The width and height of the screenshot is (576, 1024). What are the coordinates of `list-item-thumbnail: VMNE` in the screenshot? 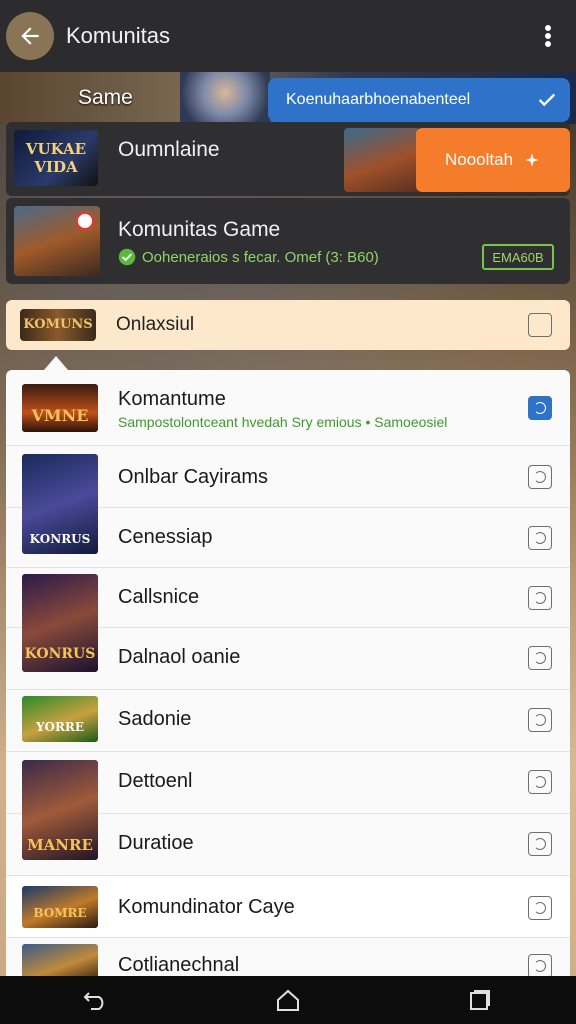 It's located at (60, 408).